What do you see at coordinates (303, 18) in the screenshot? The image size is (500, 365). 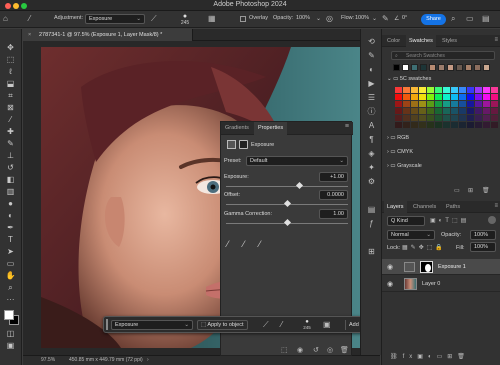 I see `opacity-value: 100%` at bounding box center [303, 18].